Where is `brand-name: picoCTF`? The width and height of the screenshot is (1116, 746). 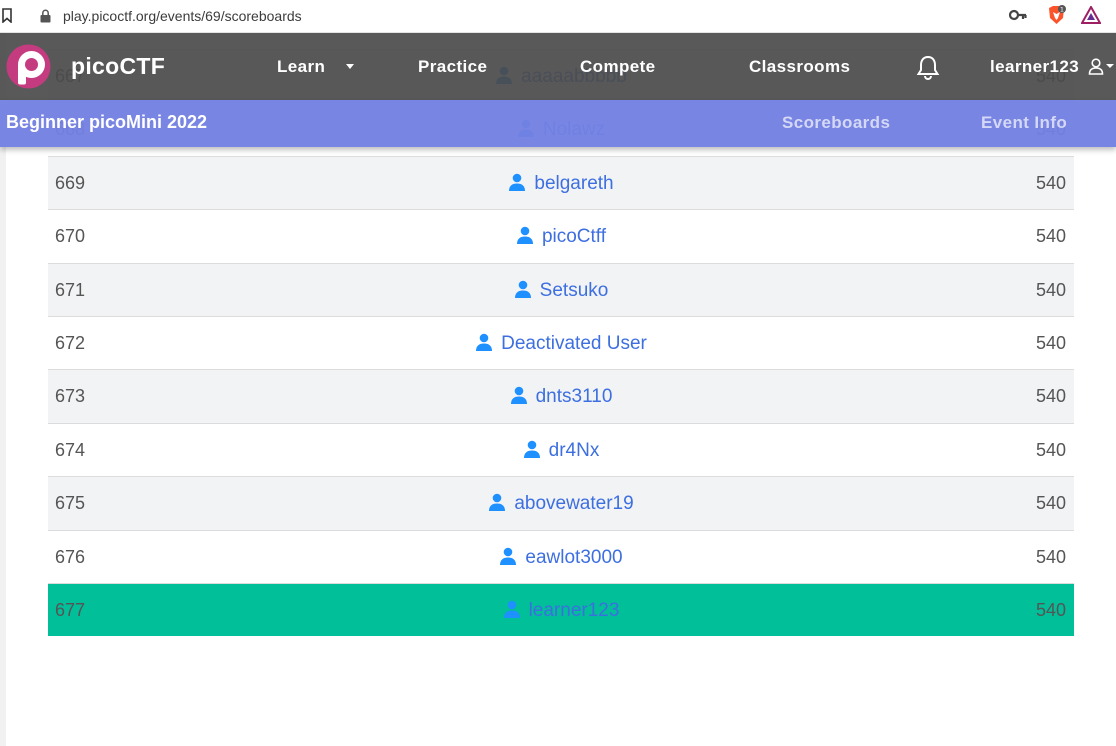
brand-name: picoCTF is located at coordinates (118, 66).